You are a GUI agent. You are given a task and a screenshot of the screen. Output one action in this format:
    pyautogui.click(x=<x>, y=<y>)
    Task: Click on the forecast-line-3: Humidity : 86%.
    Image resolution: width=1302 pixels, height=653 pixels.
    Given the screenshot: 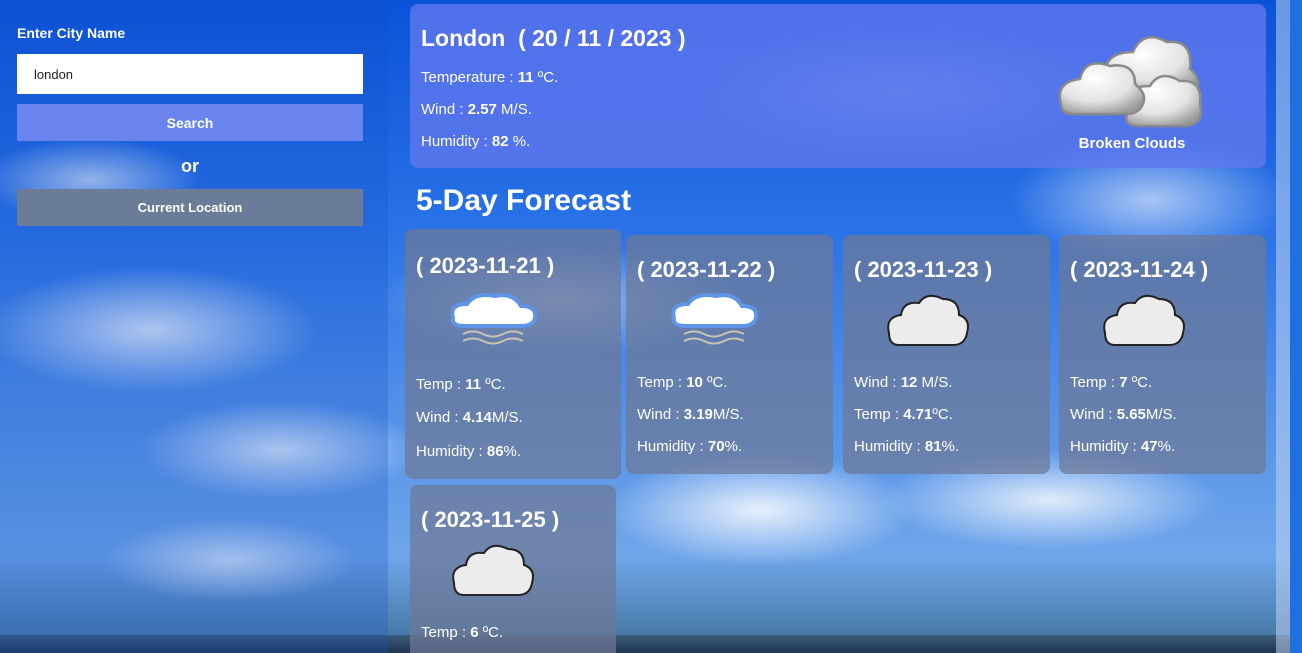 What is the action you would take?
    pyautogui.click(x=469, y=451)
    